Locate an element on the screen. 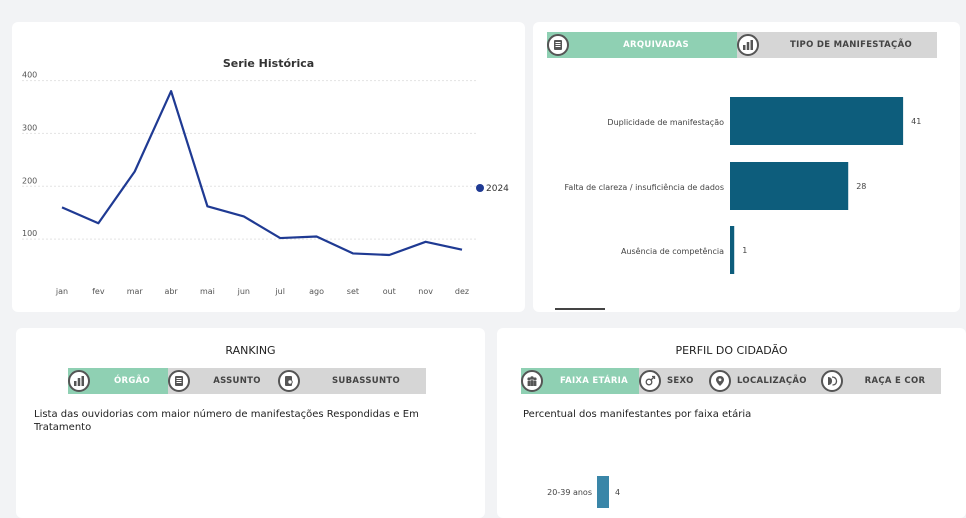  bar-chart-icon is located at coordinates (79, 381).